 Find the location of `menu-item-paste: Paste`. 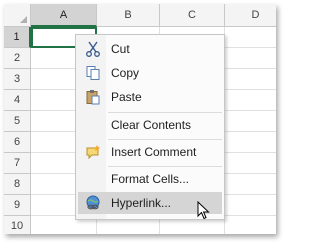

menu-item-paste: Paste is located at coordinates (150, 97).